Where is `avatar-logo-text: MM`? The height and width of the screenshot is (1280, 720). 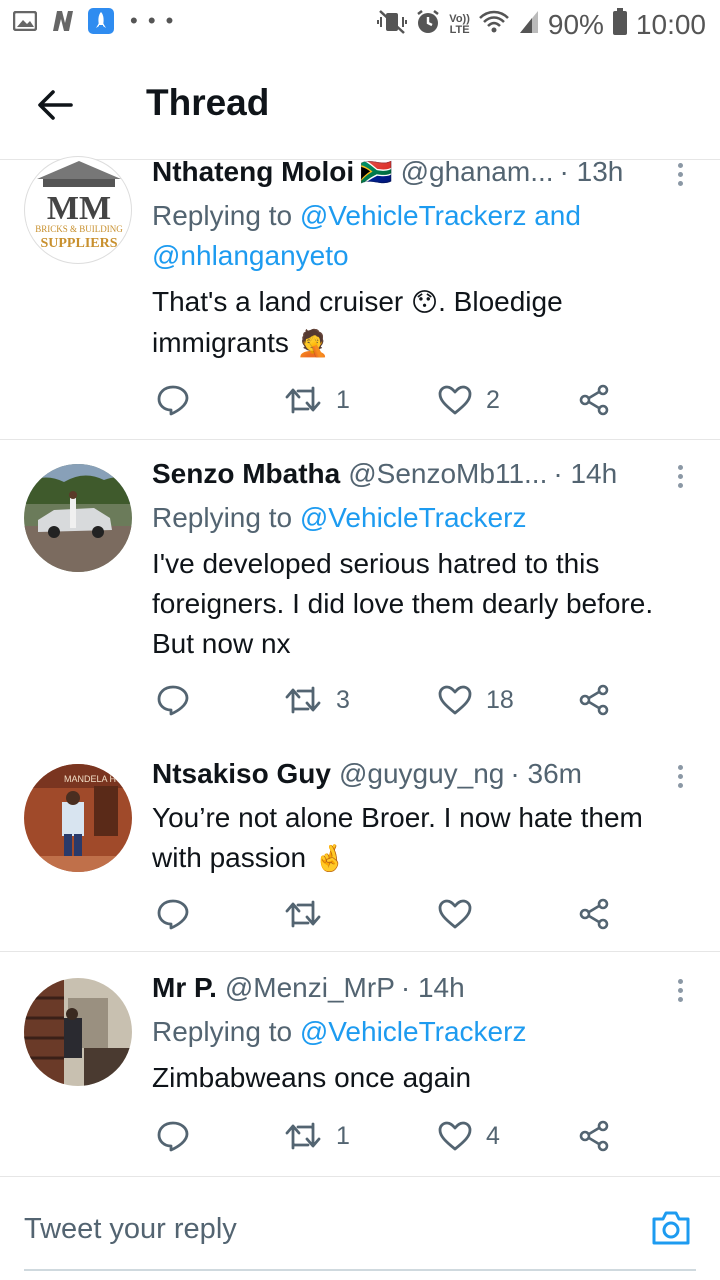
avatar-logo-text: MM is located at coordinates (79, 208).